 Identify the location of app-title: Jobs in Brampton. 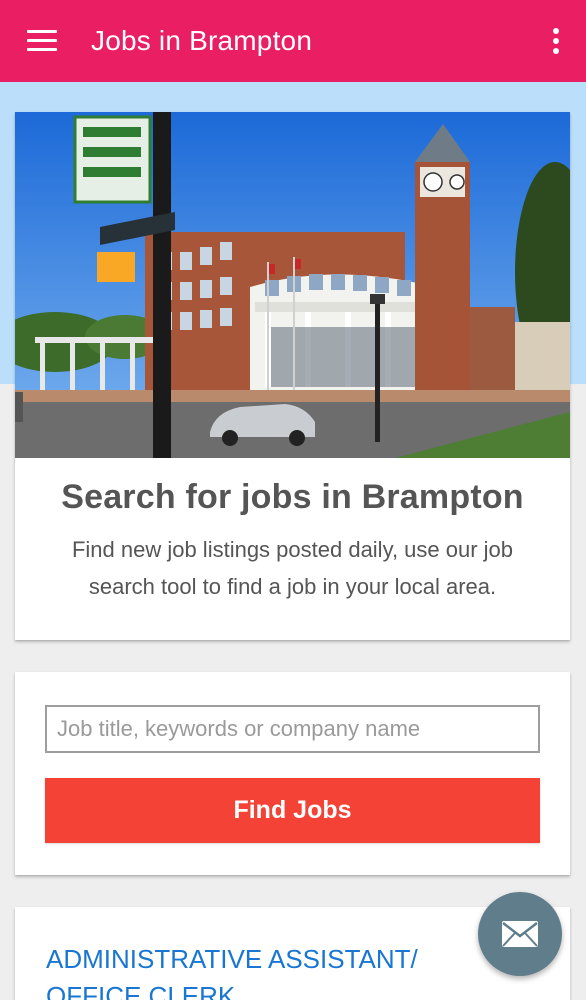
(202, 40).